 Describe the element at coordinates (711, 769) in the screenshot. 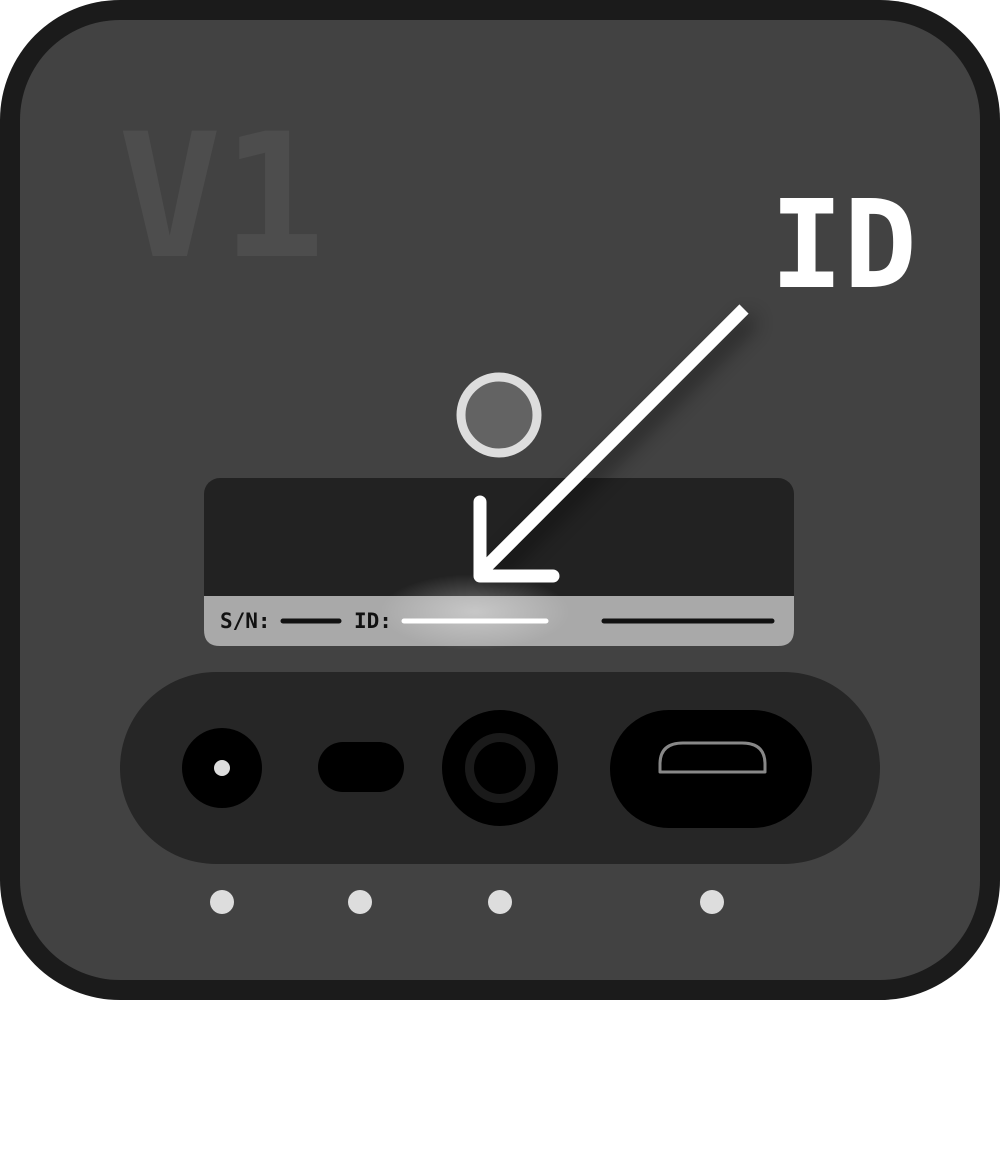

I see `micro-usb-port` at that location.